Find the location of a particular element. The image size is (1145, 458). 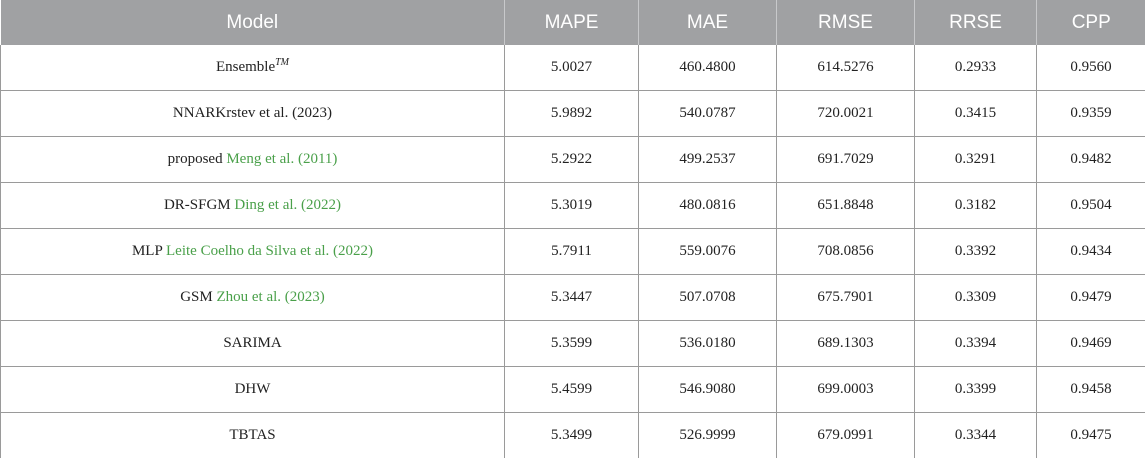

rmse-cell: 614.5276 is located at coordinates (846, 68).